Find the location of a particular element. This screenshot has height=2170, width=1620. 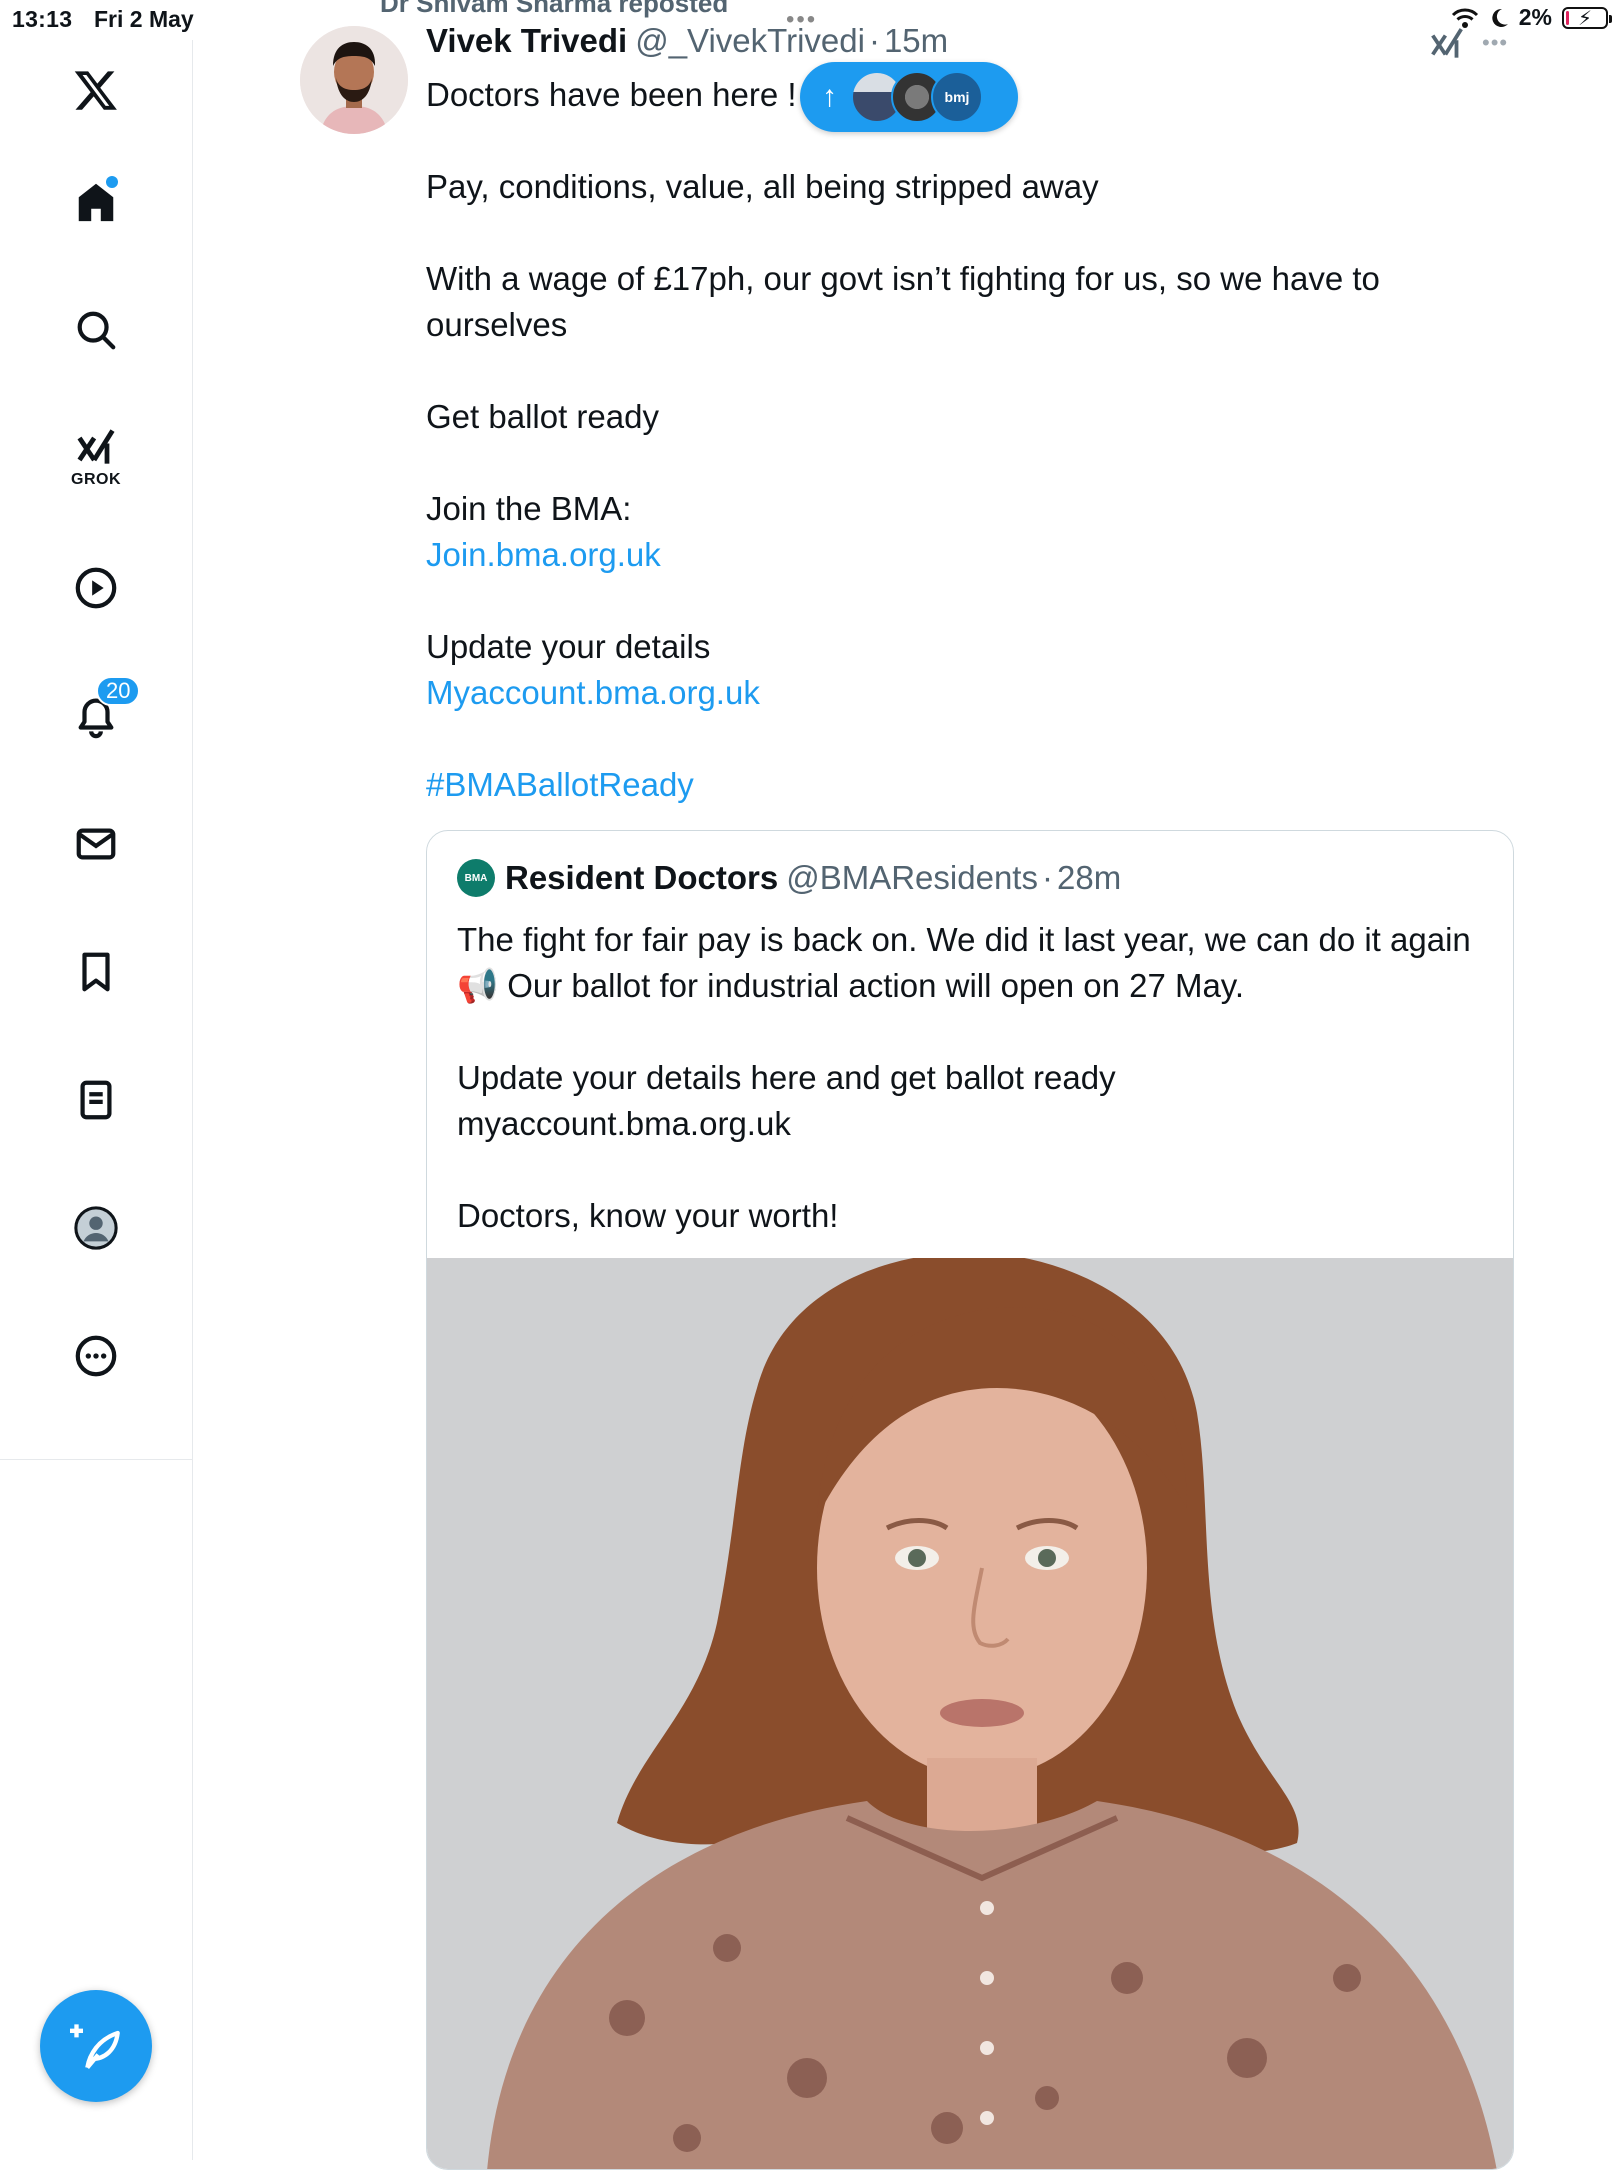

notifications-badge: 20 is located at coordinates (118, 691).